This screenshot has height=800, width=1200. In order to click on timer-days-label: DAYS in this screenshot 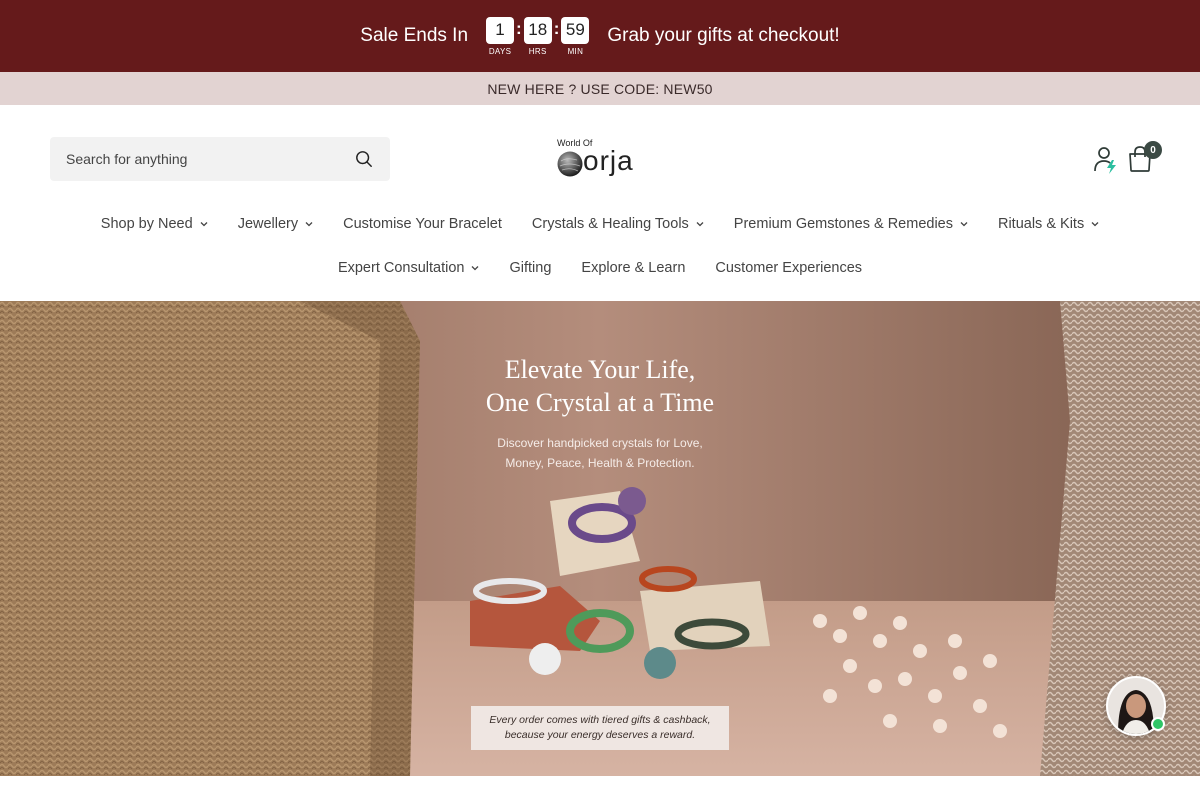, I will do `click(500, 51)`.